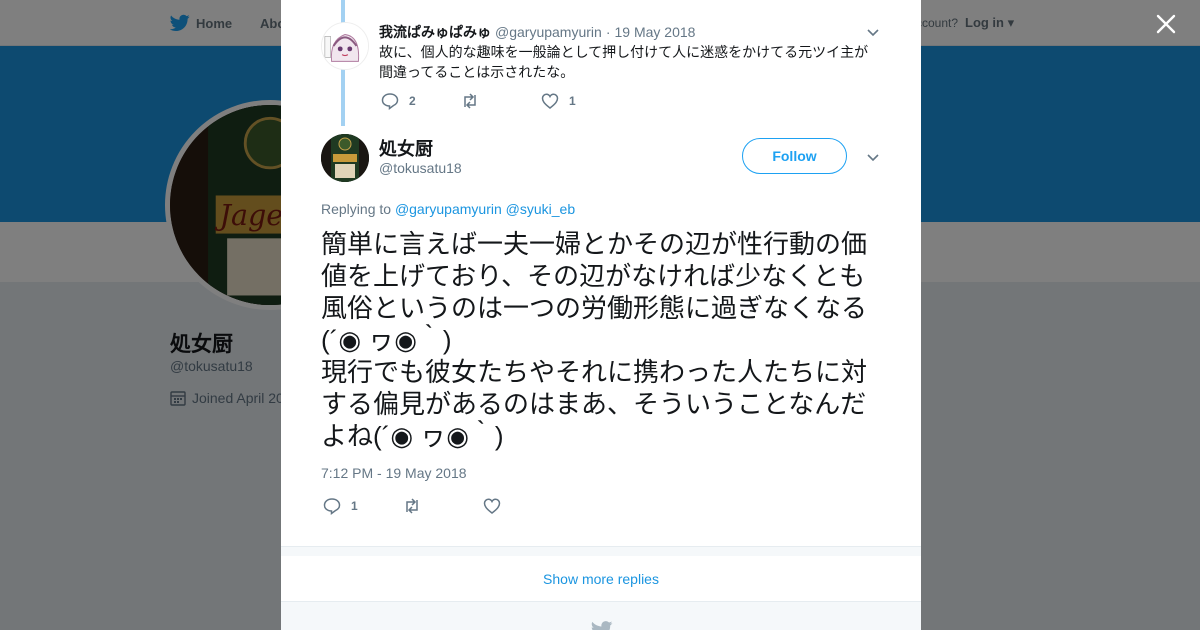 The width and height of the screenshot is (1200, 630). Describe the element at coordinates (363, 506) in the screenshot. I see `reply-button: 1` at that location.